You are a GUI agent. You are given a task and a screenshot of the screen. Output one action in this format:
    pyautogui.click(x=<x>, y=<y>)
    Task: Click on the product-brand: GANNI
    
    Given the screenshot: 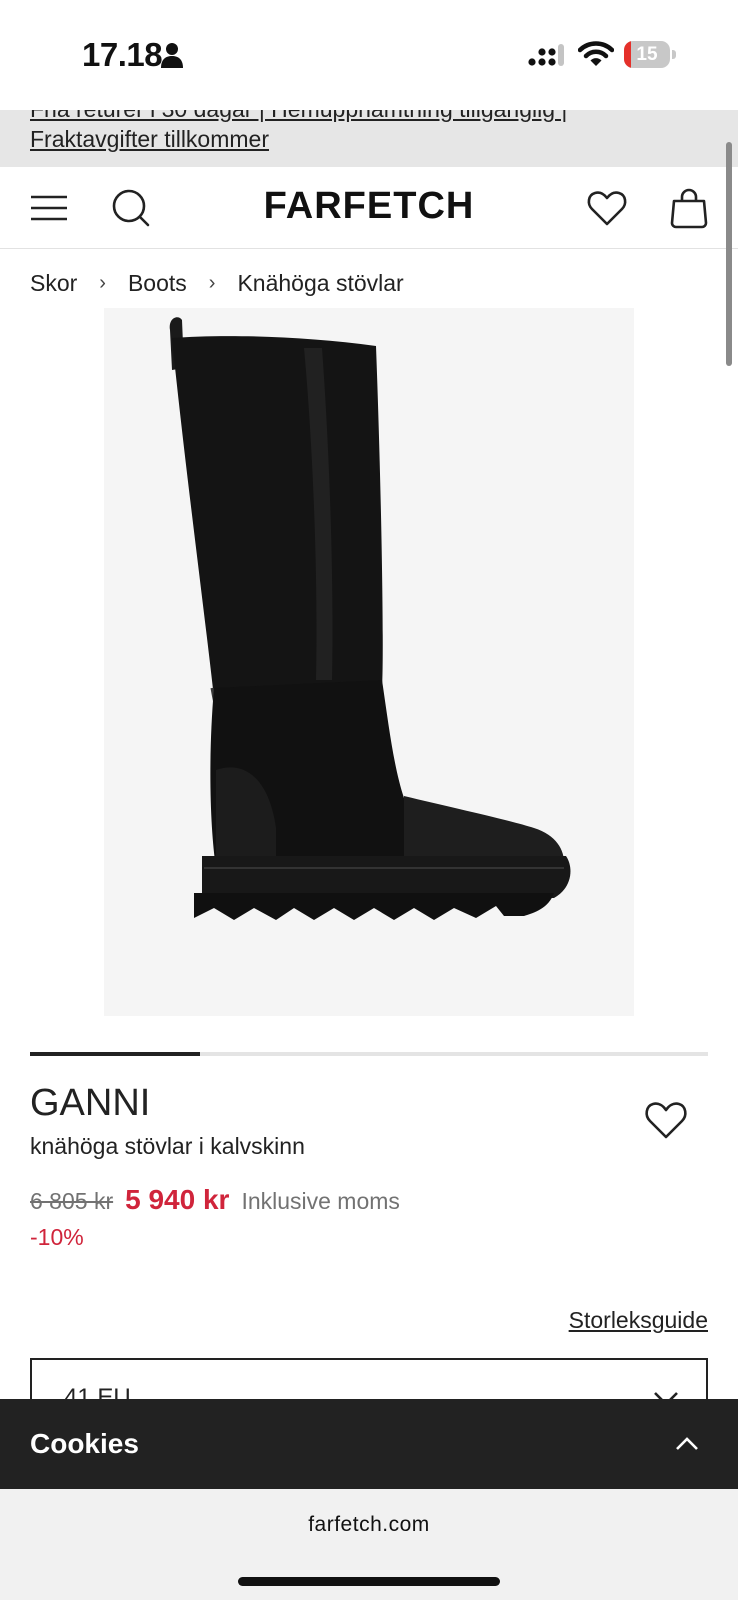 What is the action you would take?
    pyautogui.click(x=90, y=1103)
    